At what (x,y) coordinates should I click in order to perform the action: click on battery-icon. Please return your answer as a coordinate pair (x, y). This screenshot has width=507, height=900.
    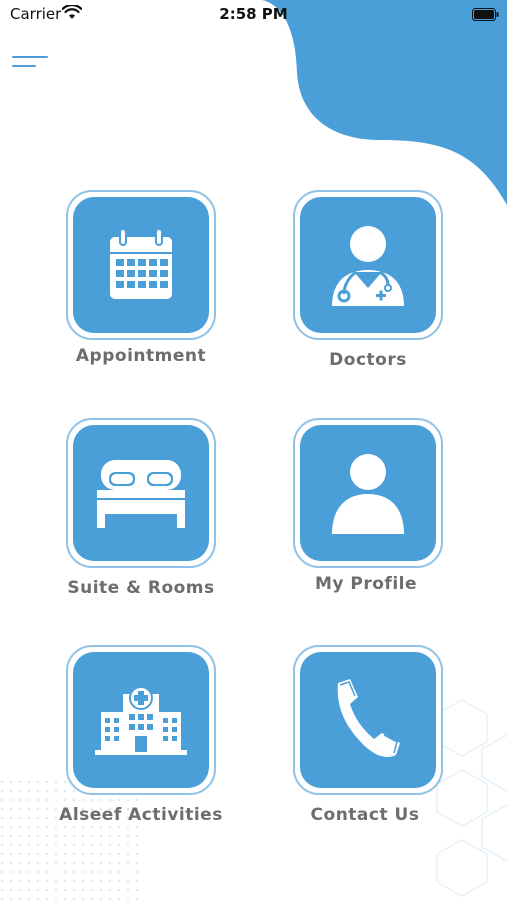
    Looking at the image, I should click on (485, 14).